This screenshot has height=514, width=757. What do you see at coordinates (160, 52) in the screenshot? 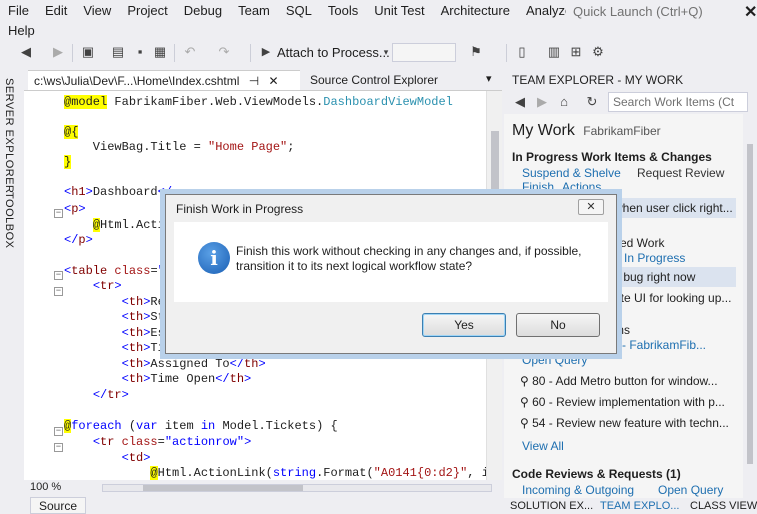
I see `save-all-icon: ▦` at bounding box center [160, 52].